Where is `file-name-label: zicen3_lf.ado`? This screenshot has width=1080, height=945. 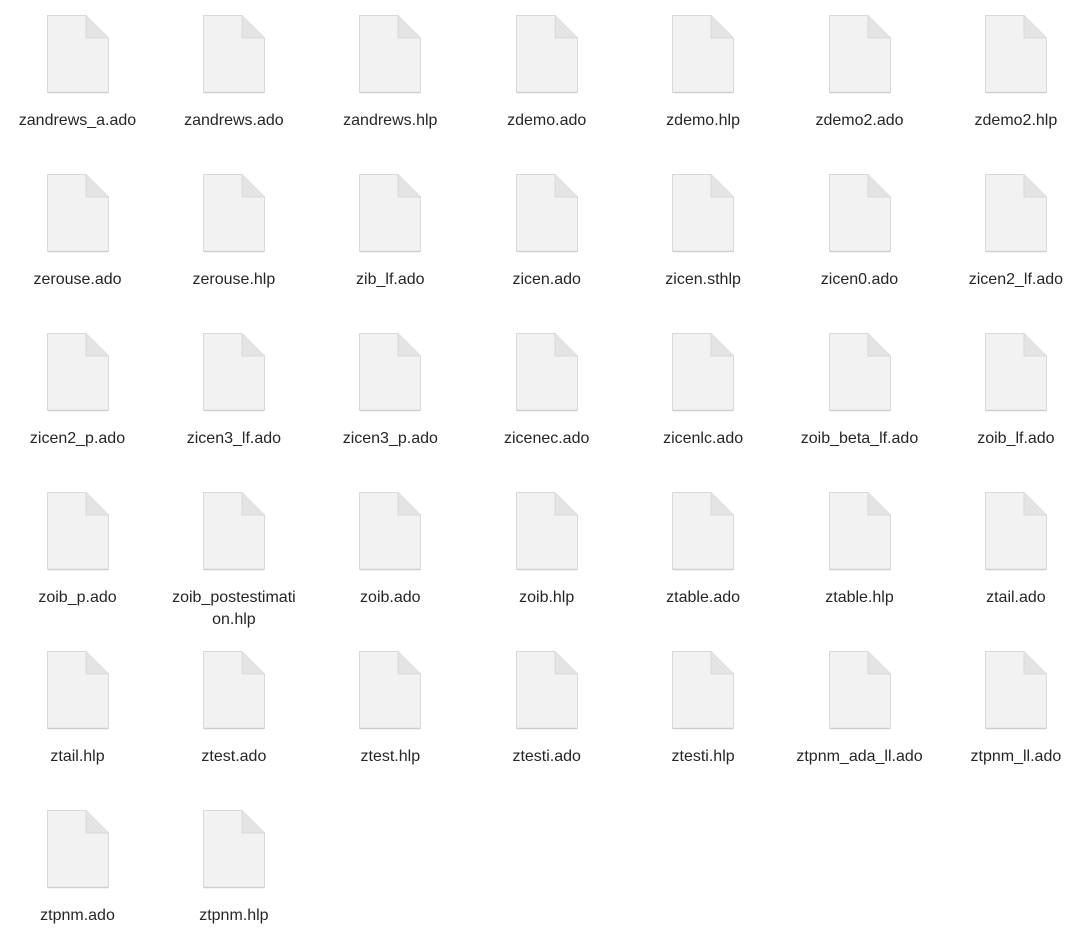
file-name-label: zicen3_lf.ado is located at coordinates (234, 438).